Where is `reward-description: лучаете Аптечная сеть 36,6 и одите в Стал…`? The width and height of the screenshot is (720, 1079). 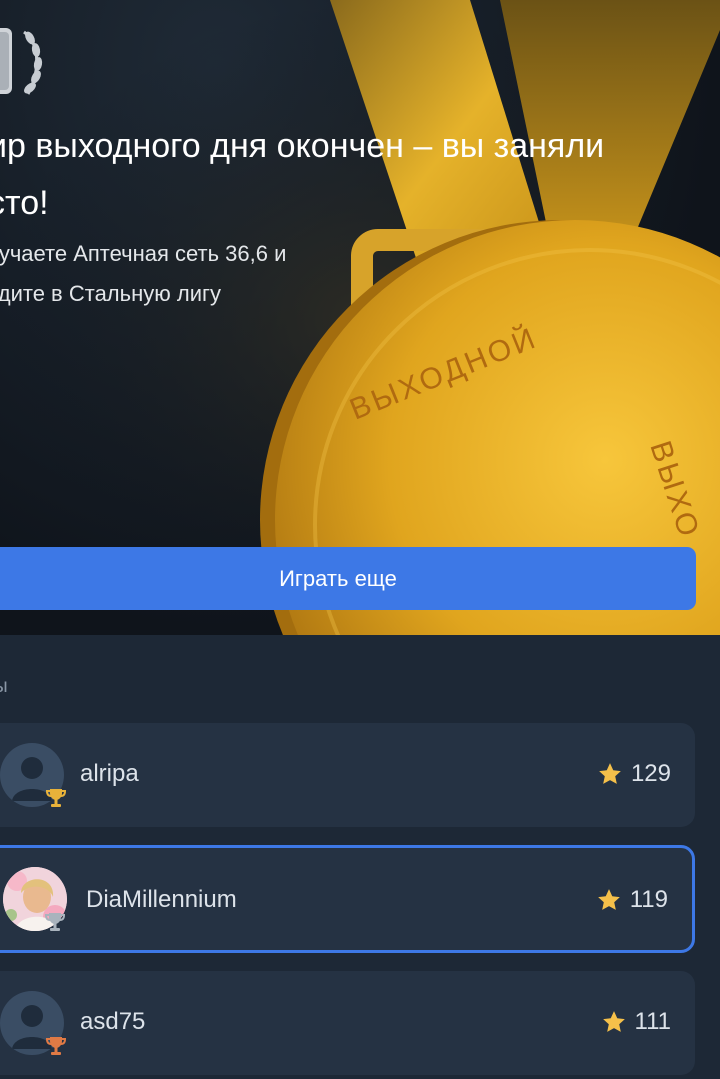 reward-description: лучаете Аптечная сеть 36,6 и одите в Стал… is located at coordinates (143, 273).